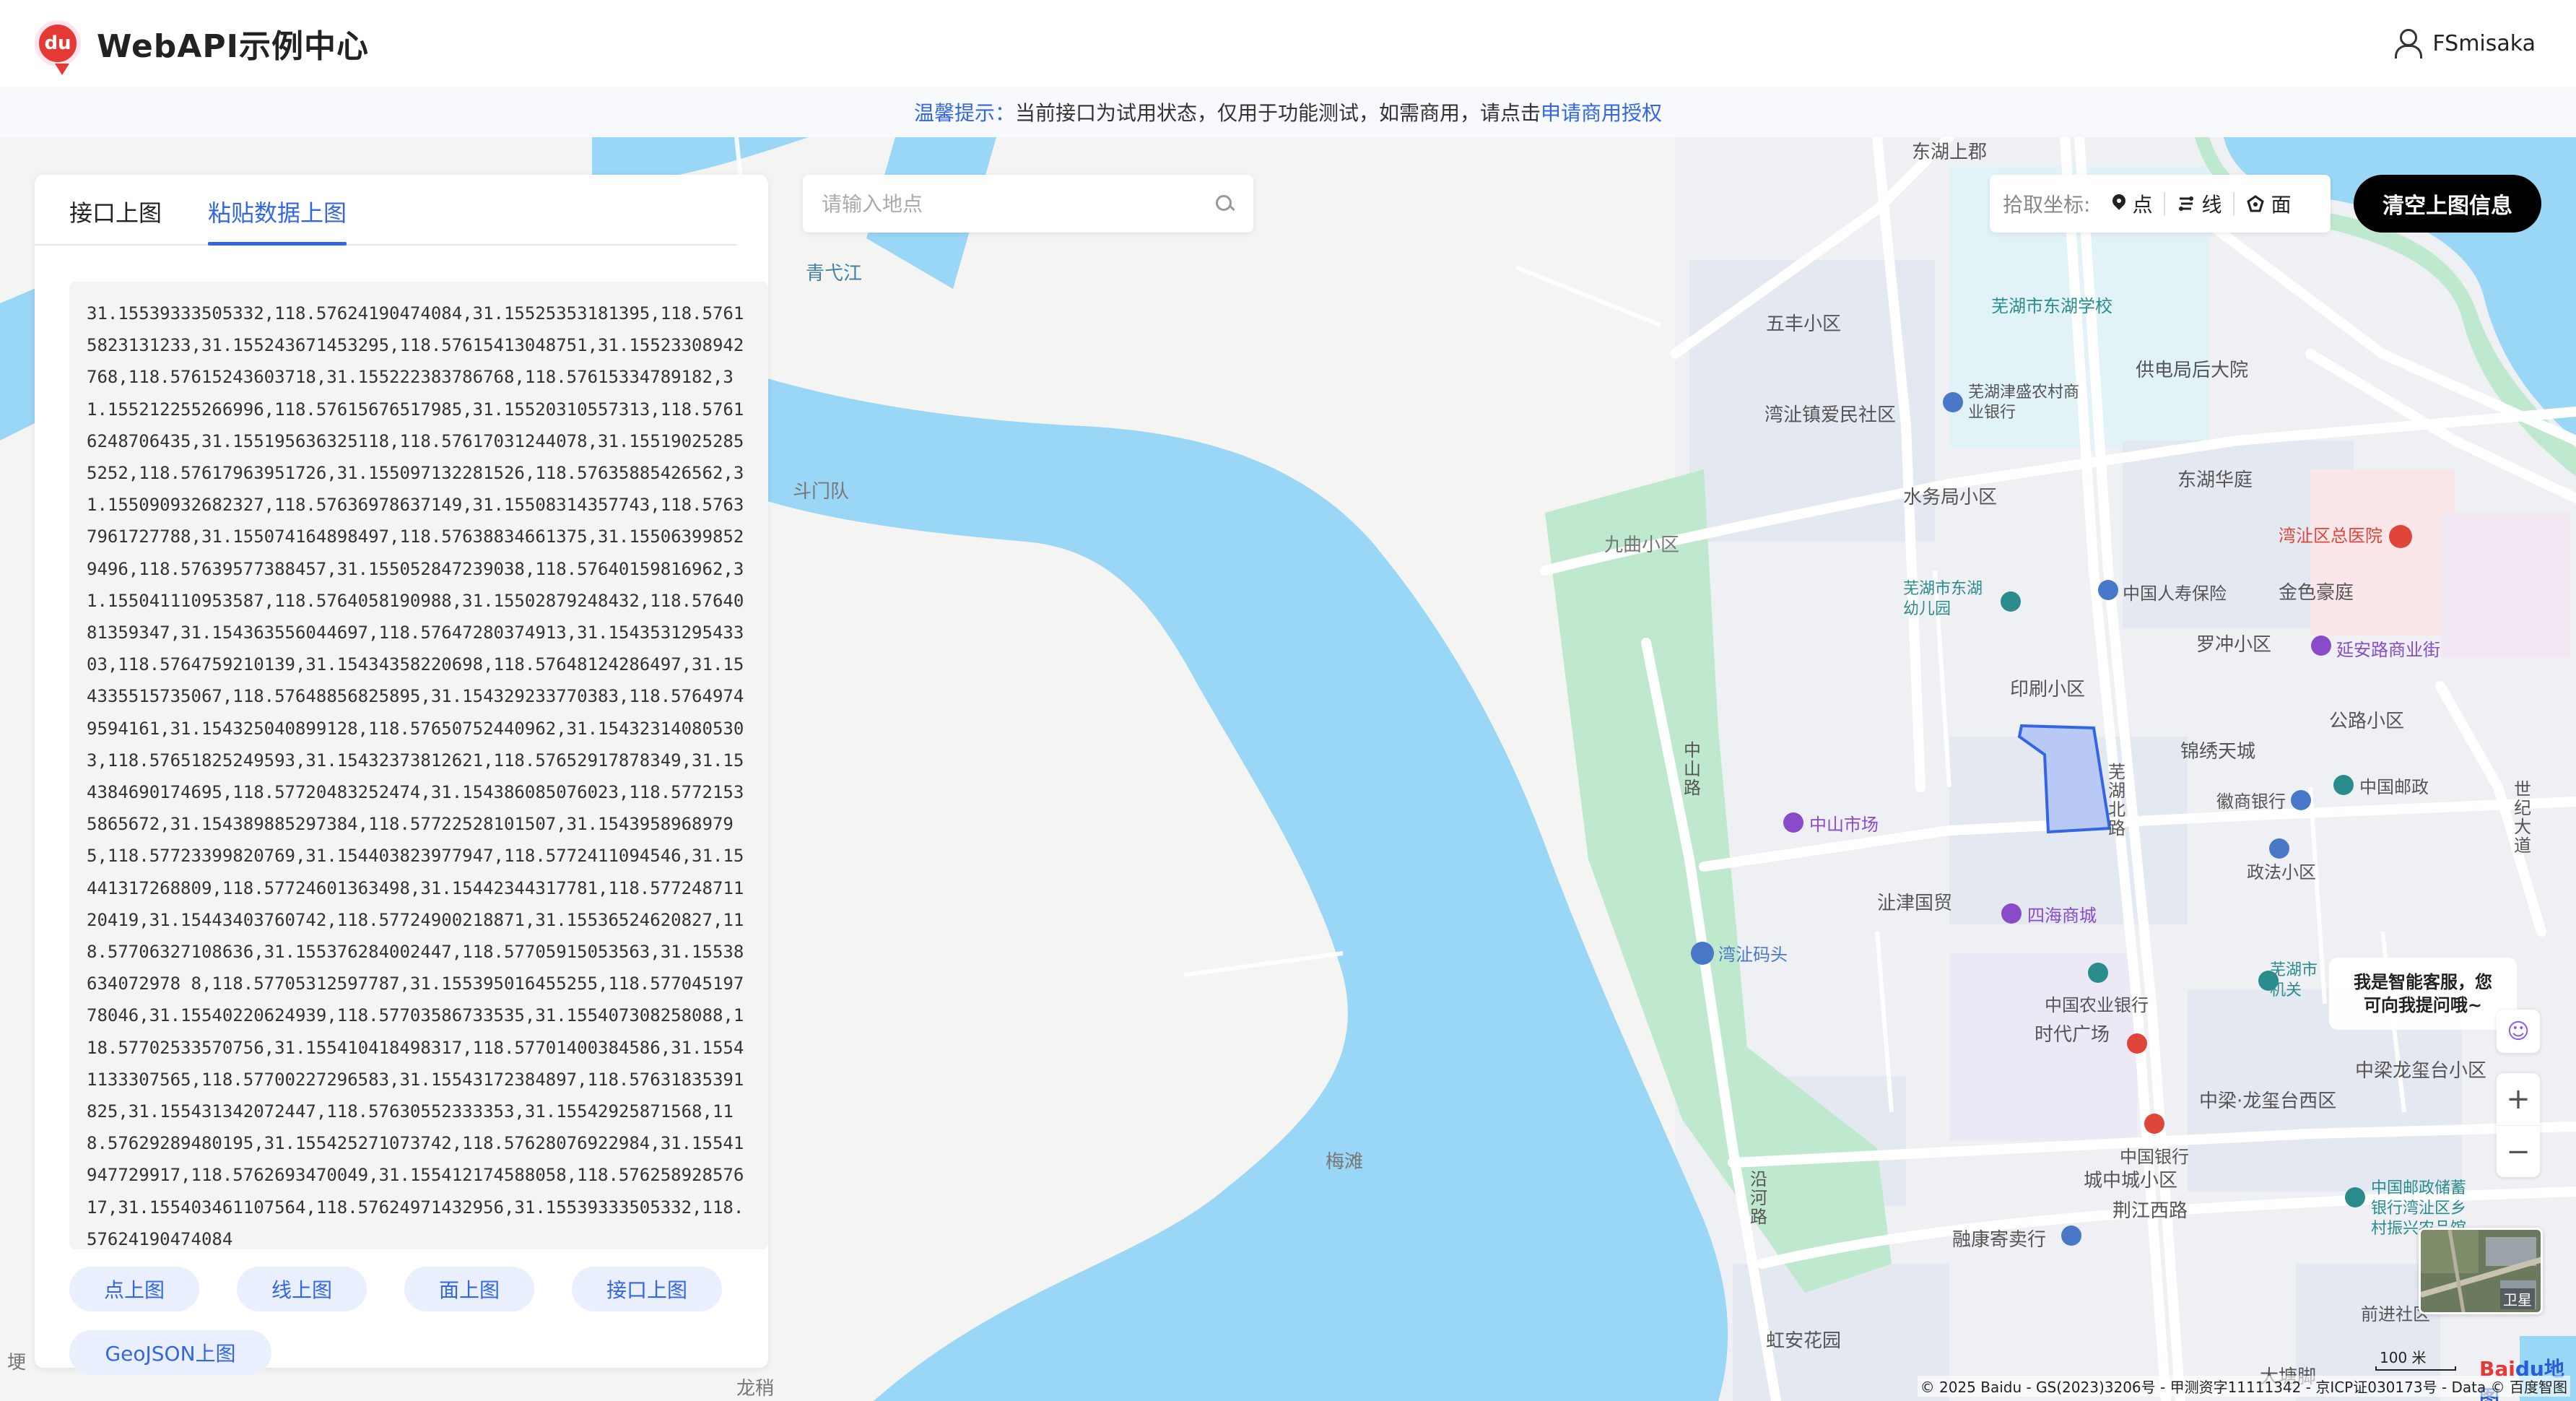 This screenshot has width=2576, height=1401. Describe the element at coordinates (2316, 593) in the screenshot. I see `map-label: 金色豪庭` at that location.